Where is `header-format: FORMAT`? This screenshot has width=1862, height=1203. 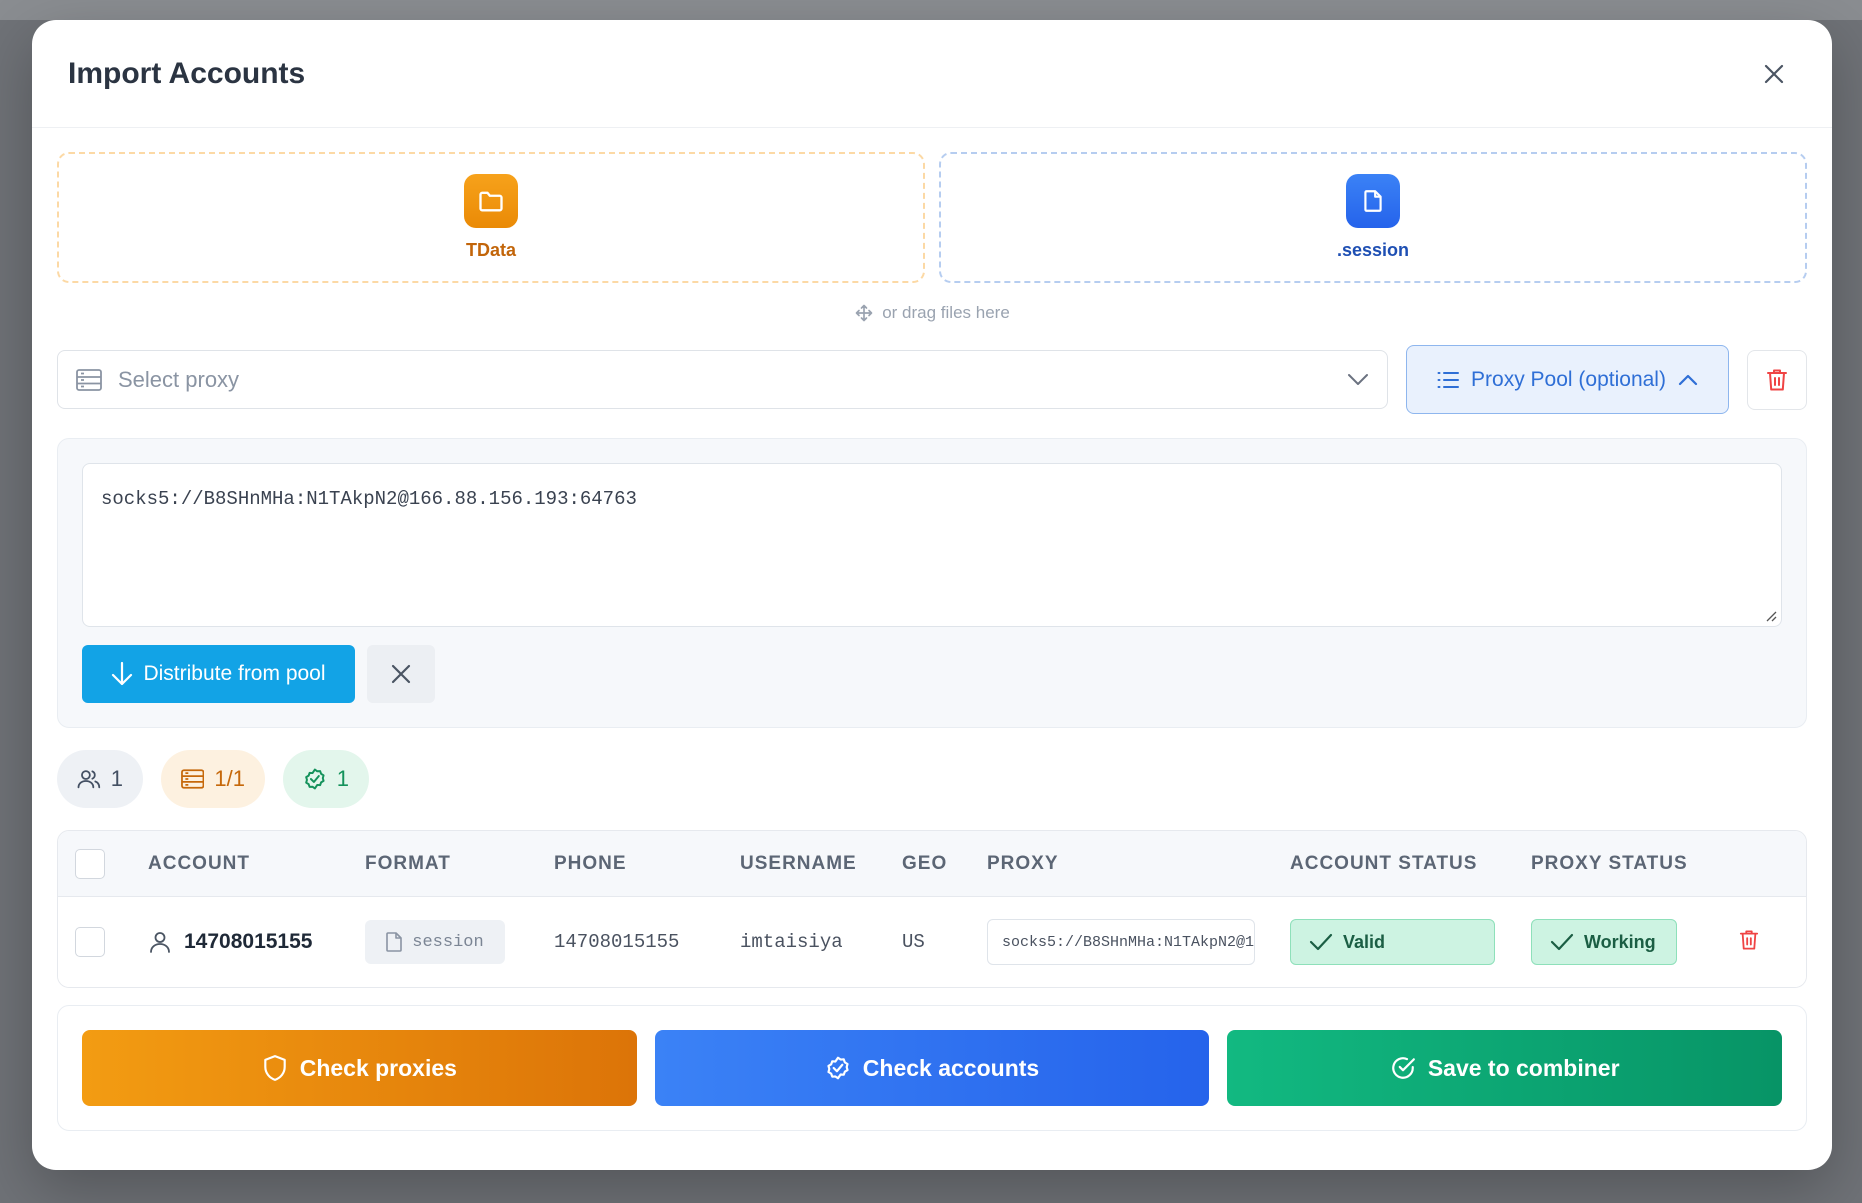
header-format: FORMAT is located at coordinates (459, 864).